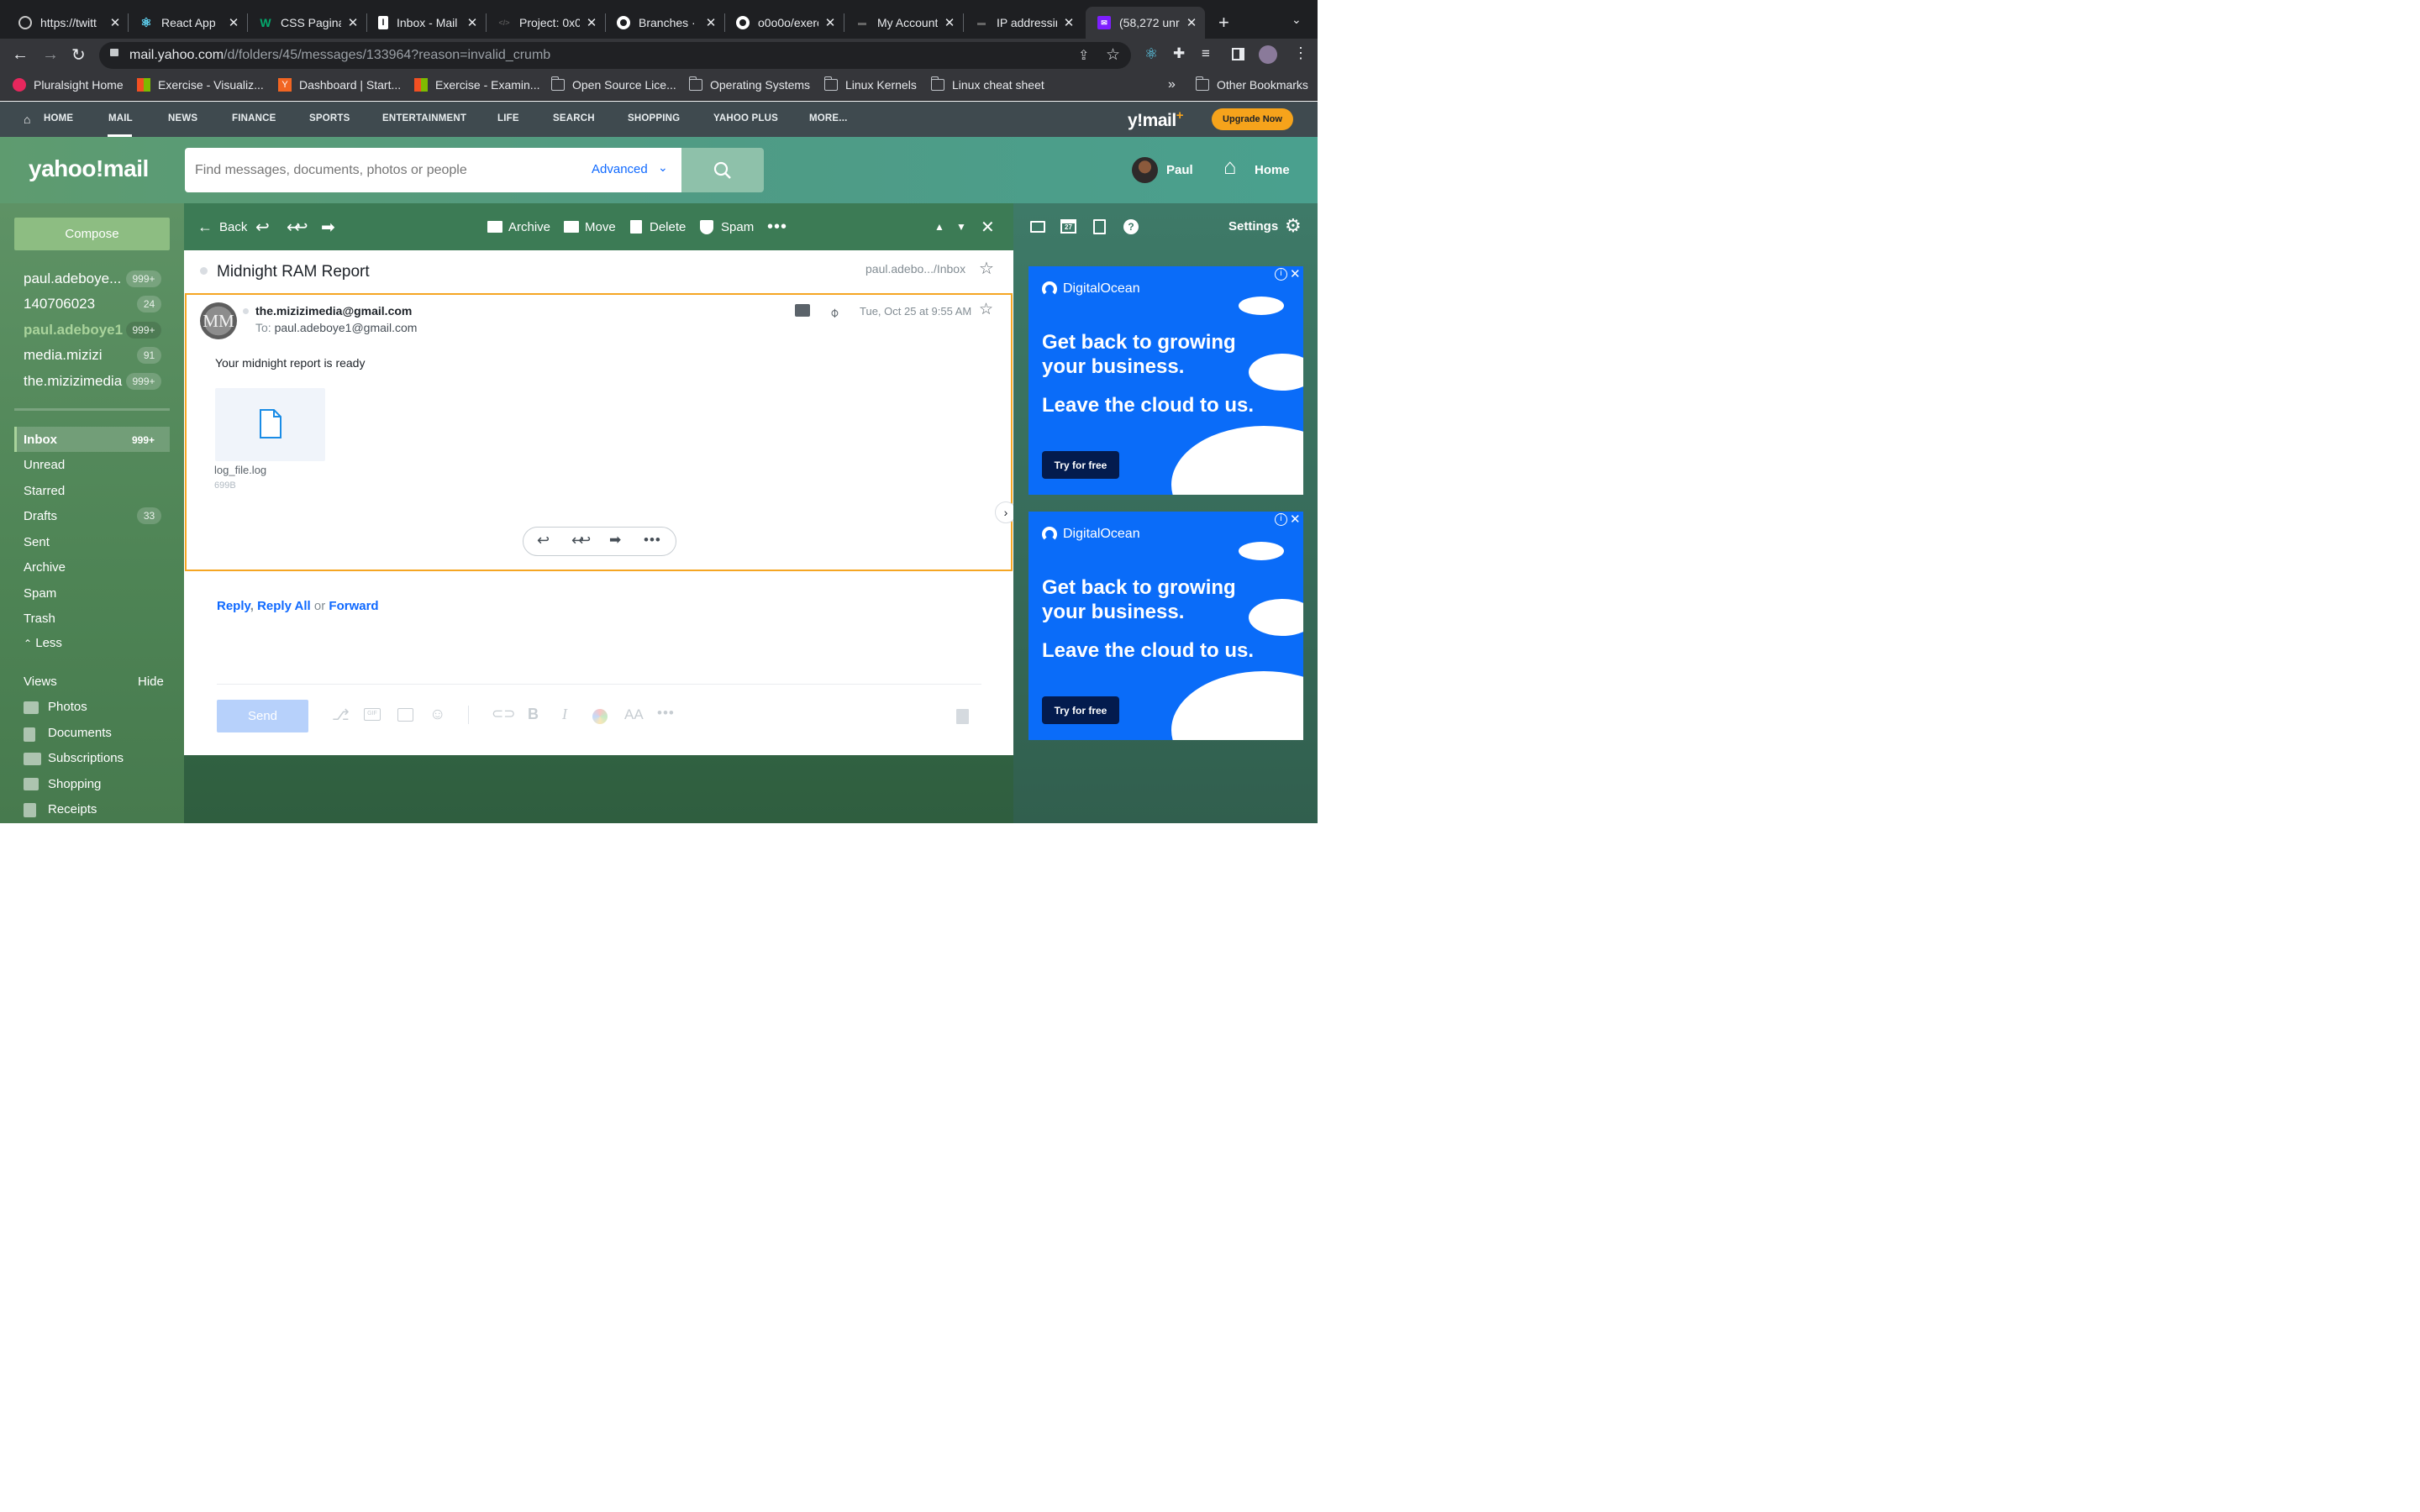 The width and height of the screenshot is (2420, 1512). Describe the element at coordinates (68, 85) in the screenshot. I see `bookmark-pluralsight: Pluralsight Home` at that location.